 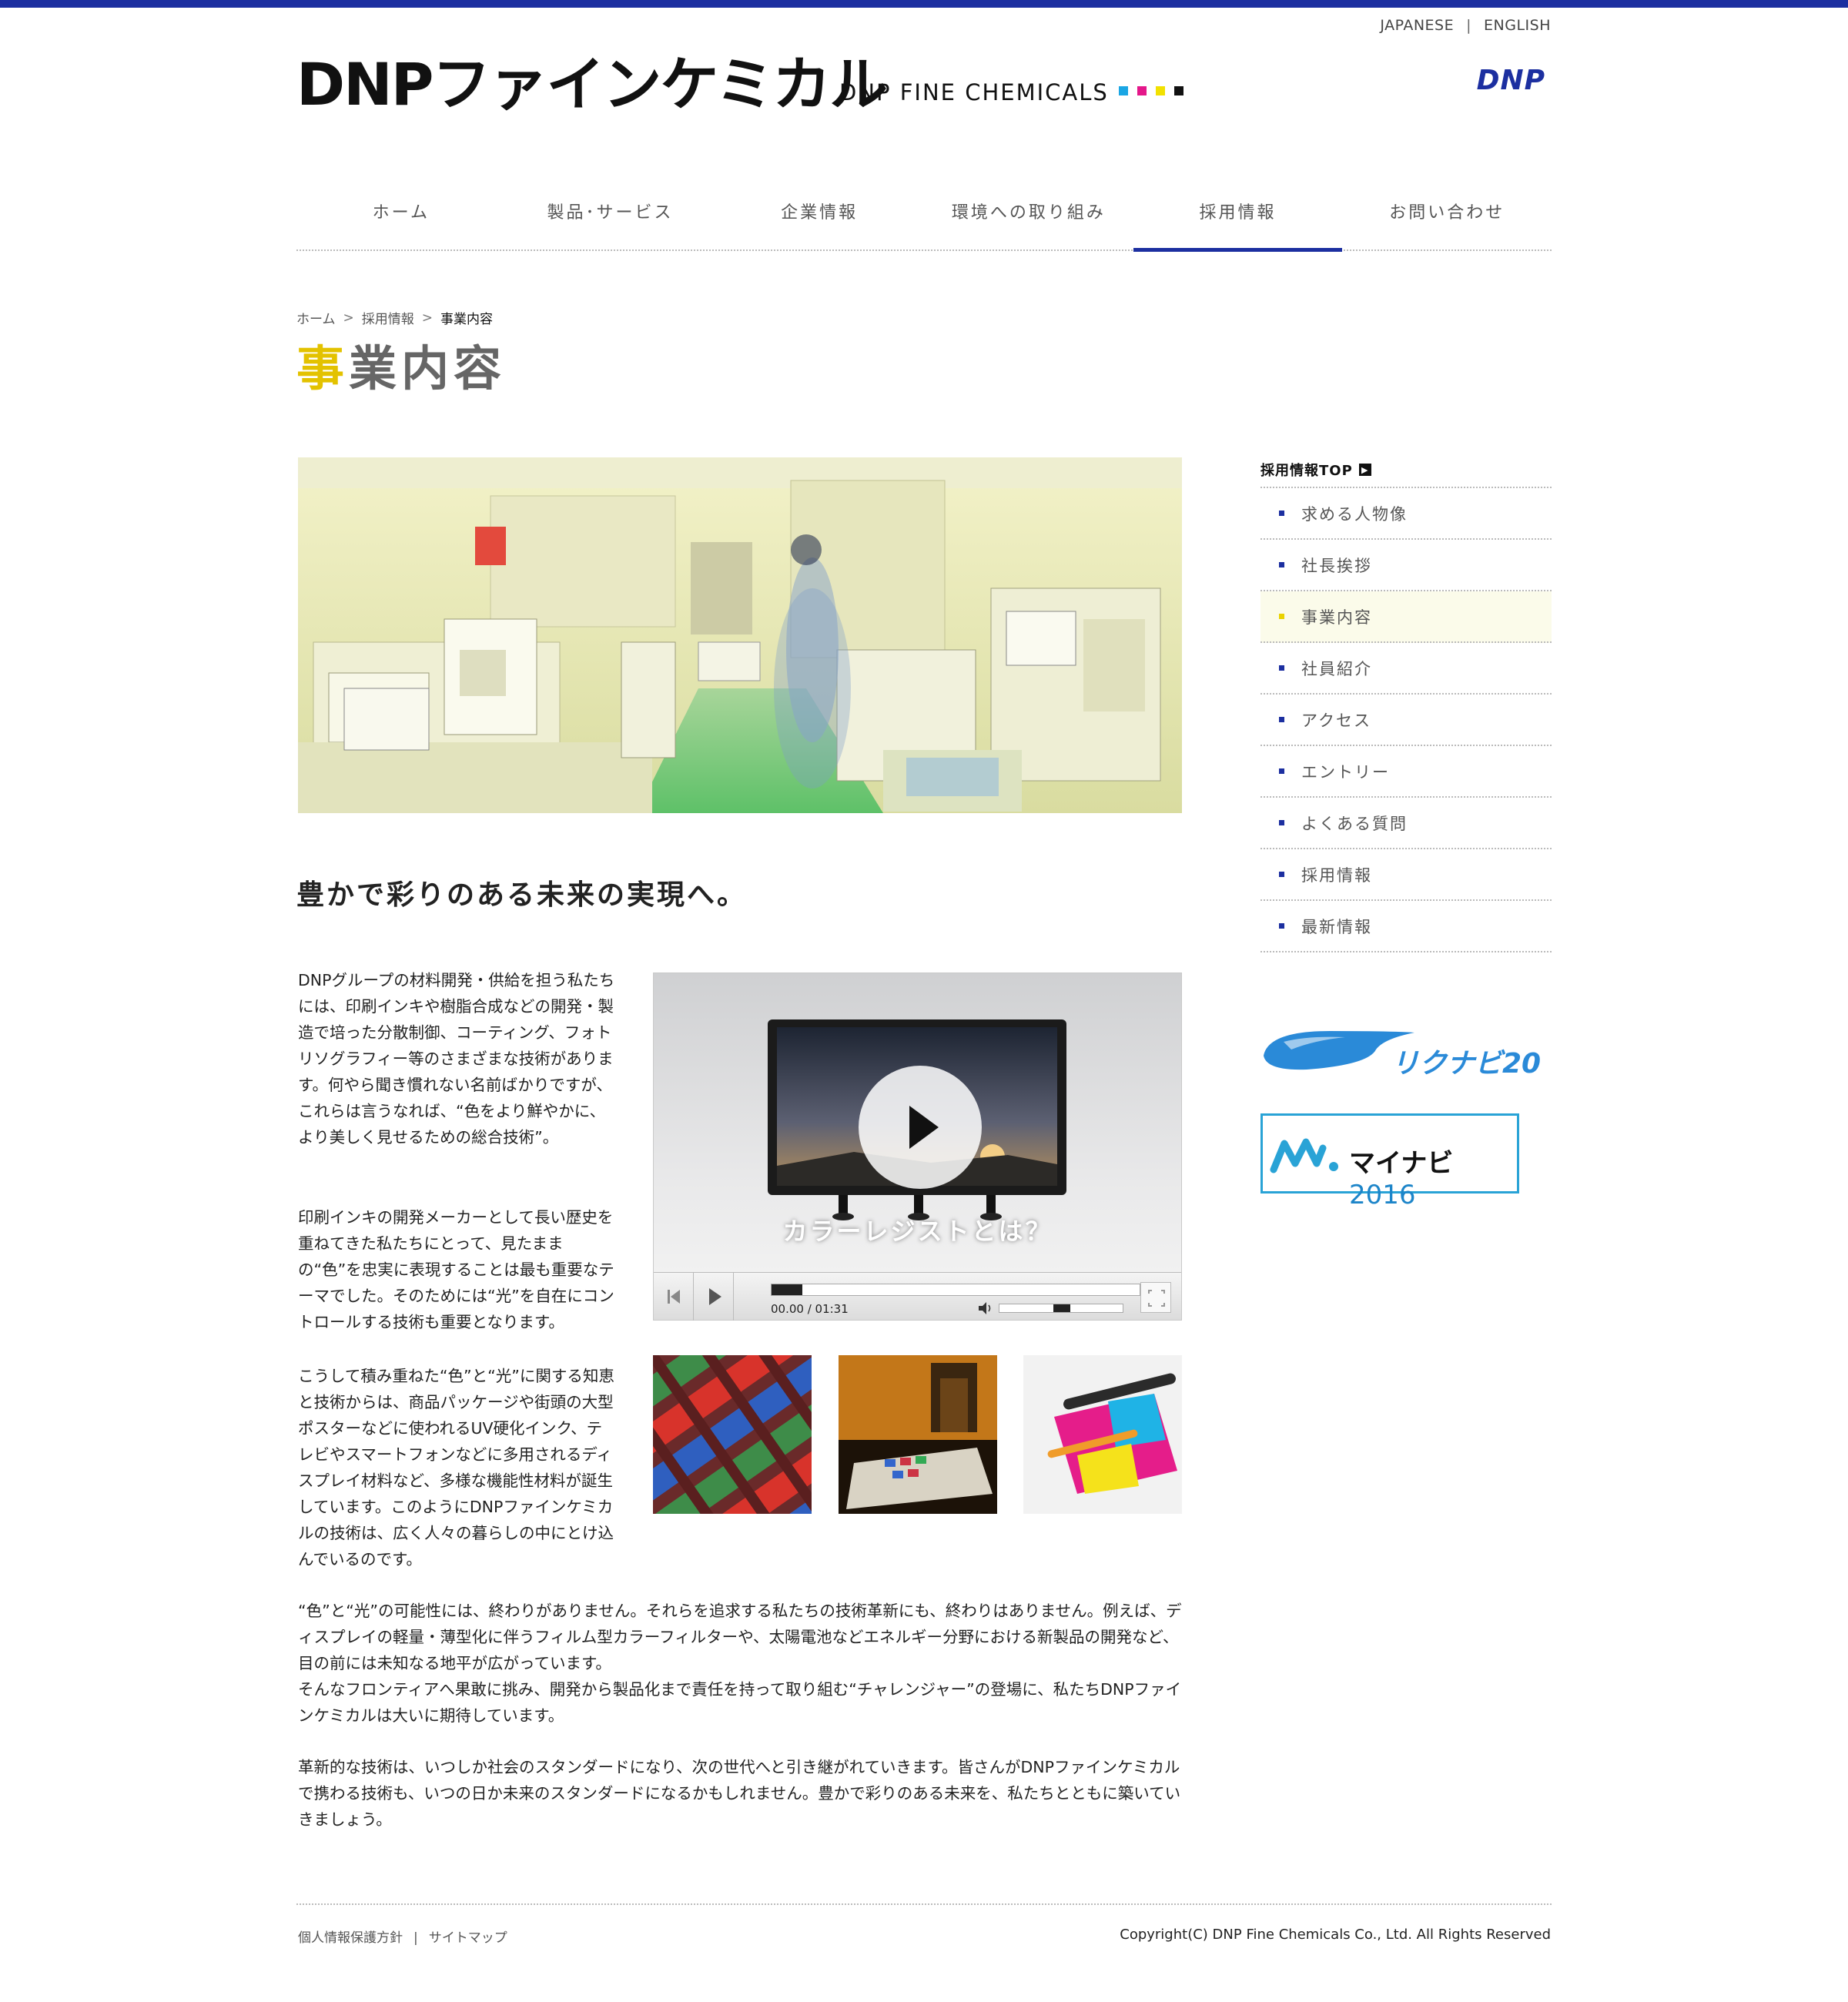 I want to click on nav-item-contact: お問い合わせ, so click(x=1447, y=216).